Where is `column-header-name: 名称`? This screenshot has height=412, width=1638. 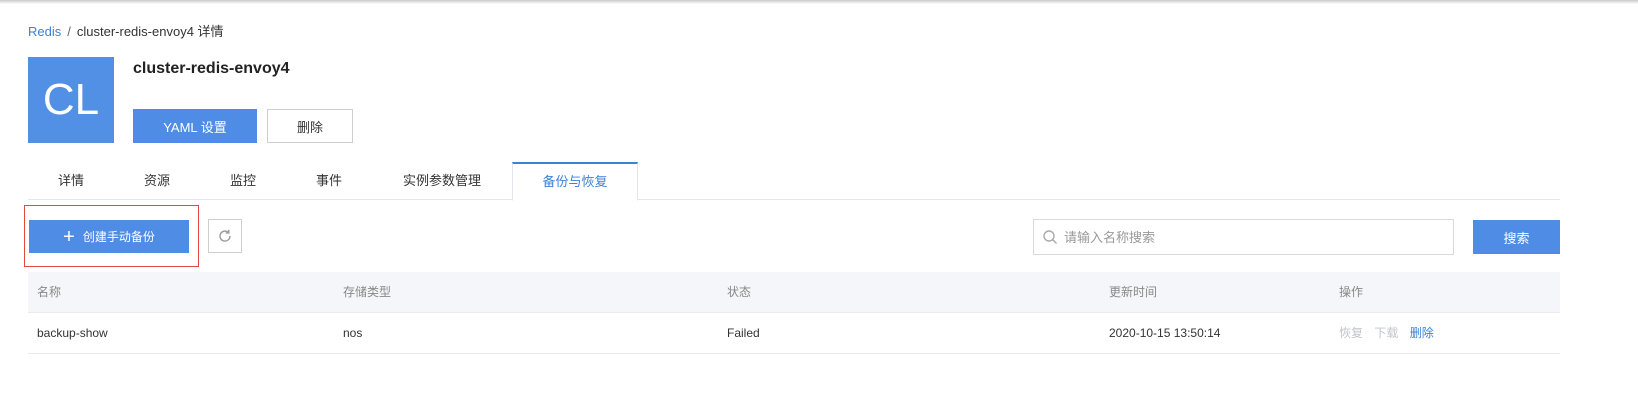 column-header-name: 名称 is located at coordinates (49, 292).